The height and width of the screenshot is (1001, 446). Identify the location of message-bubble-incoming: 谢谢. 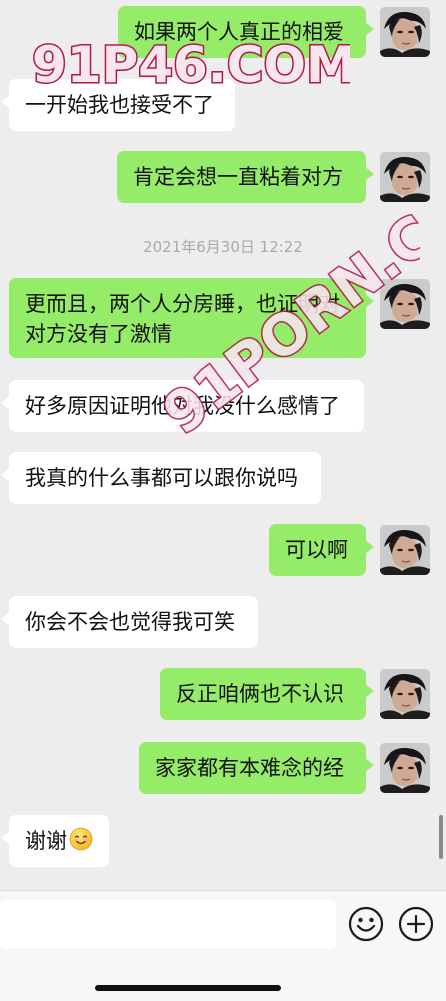
(55, 841).